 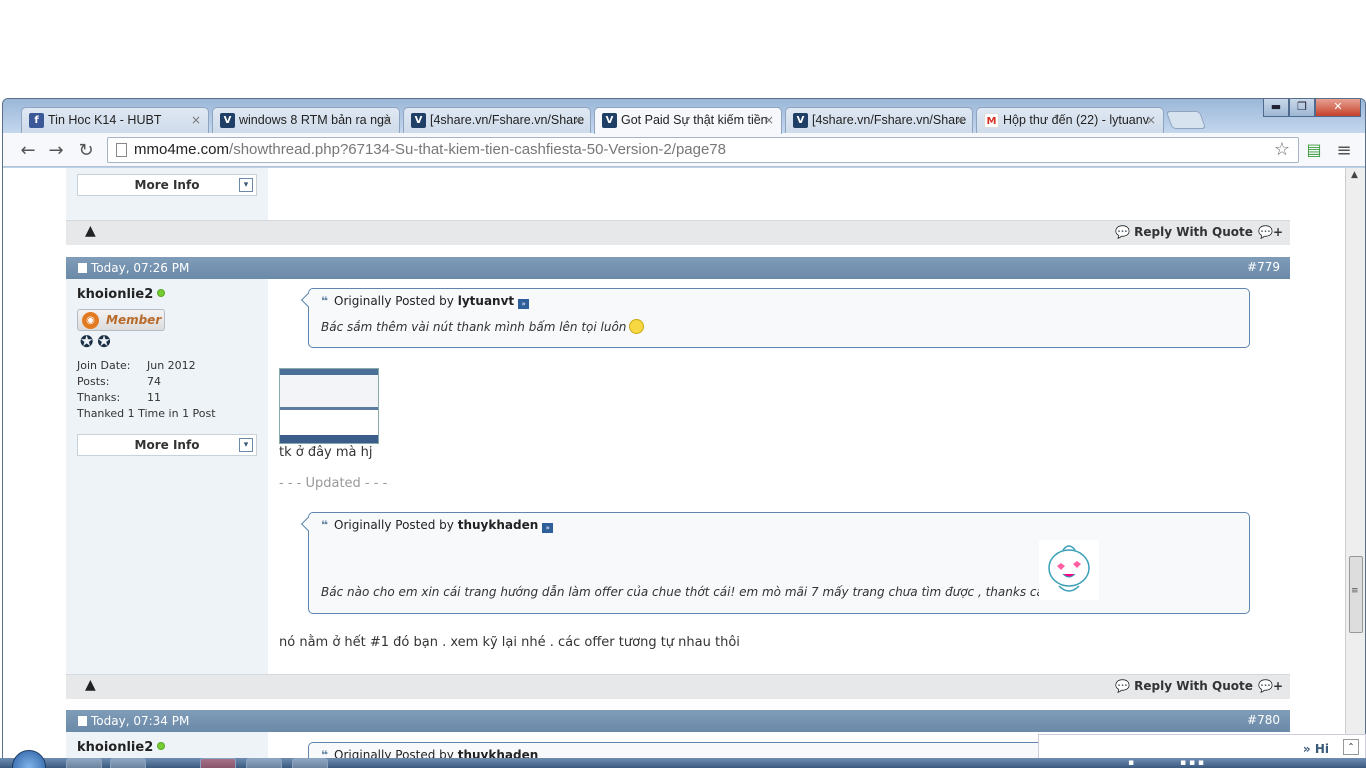 I want to click on tab-label: Got Paid Sự thật kiếm tiền, so click(x=694, y=120).